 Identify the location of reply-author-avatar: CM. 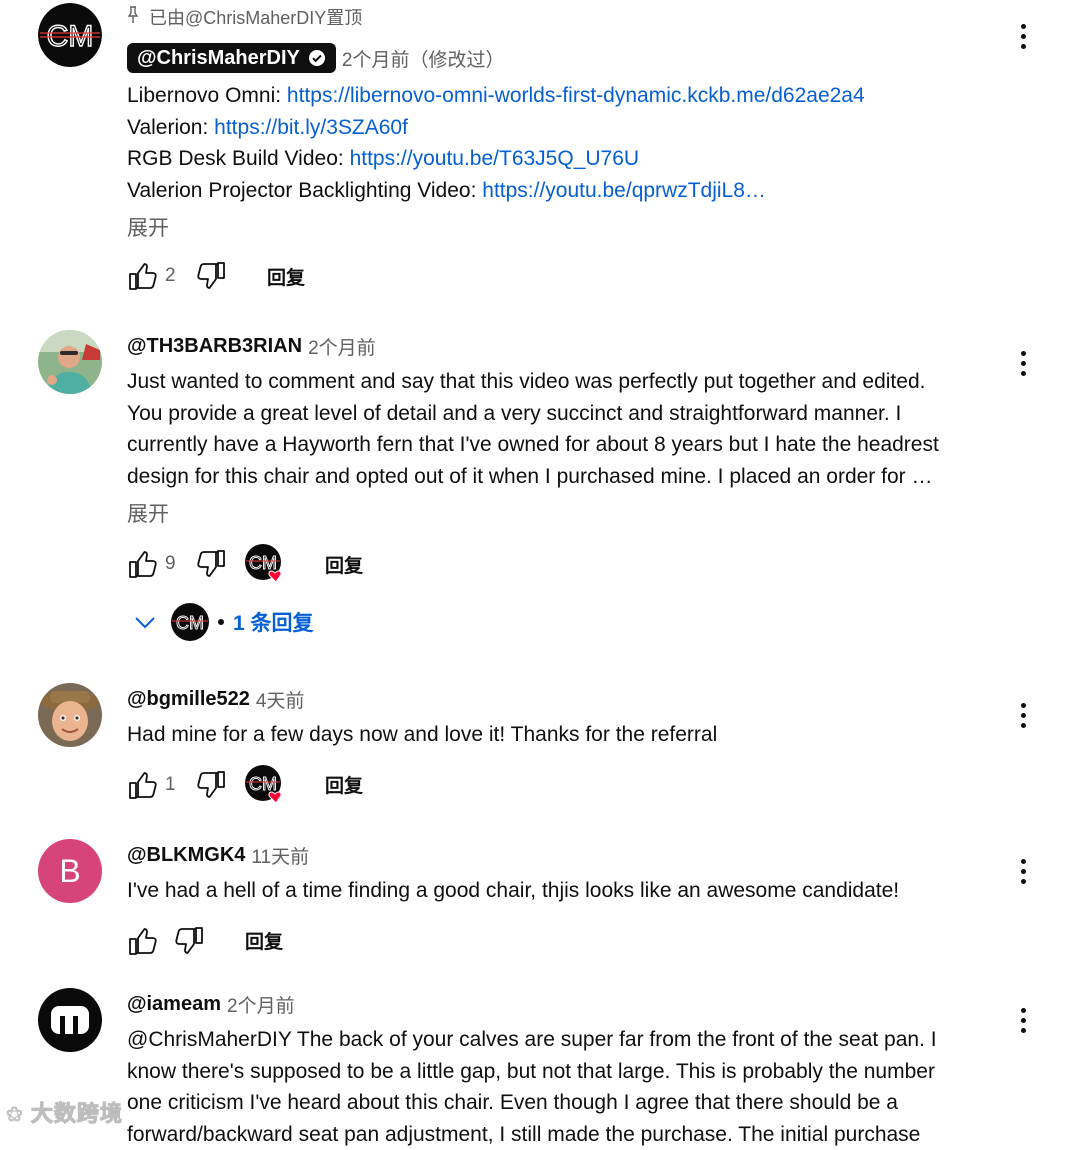
(190, 622).